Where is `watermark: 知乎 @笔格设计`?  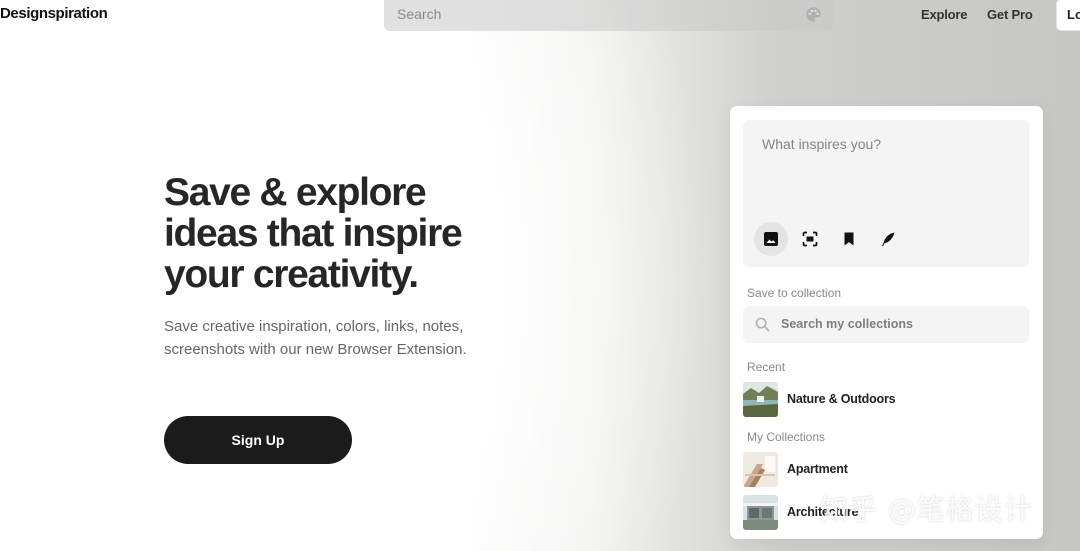
watermark: 知乎 @笔格设计 is located at coordinates (926, 509).